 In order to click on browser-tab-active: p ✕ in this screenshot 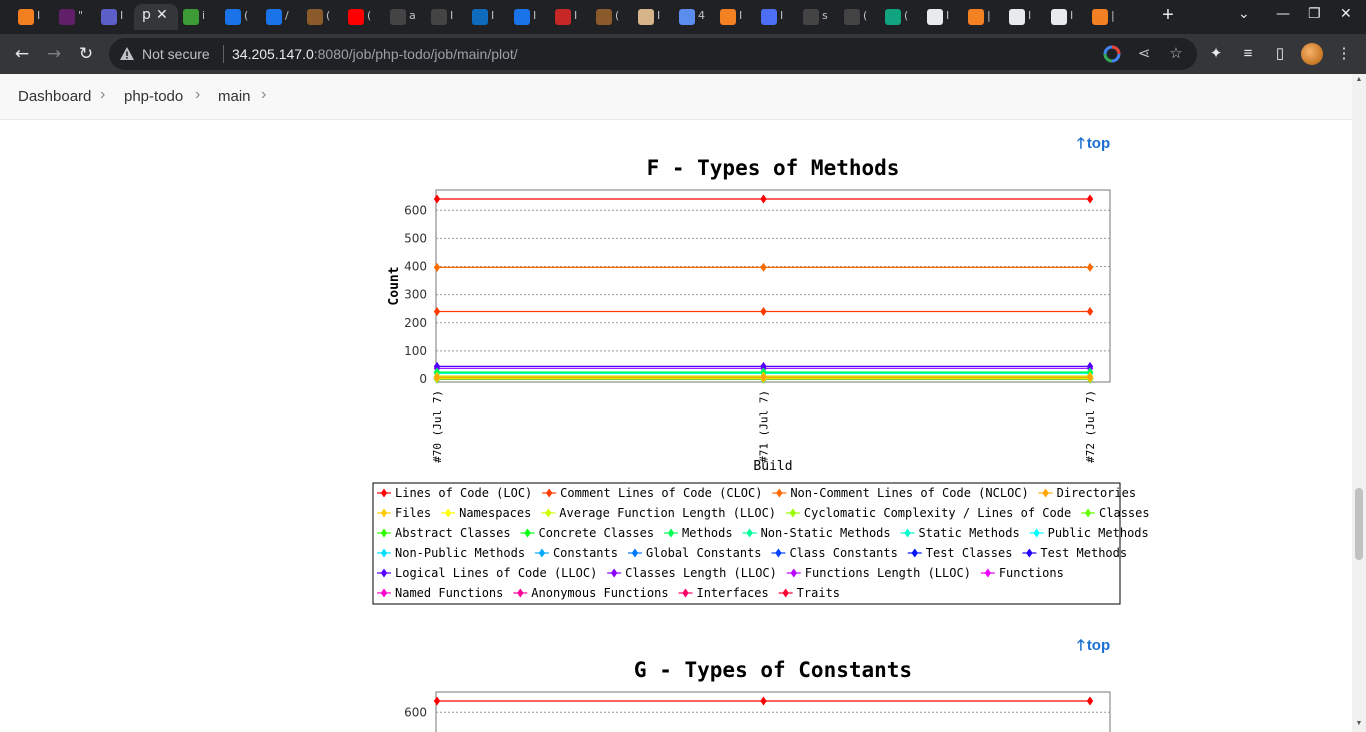, I will do `click(156, 17)`.